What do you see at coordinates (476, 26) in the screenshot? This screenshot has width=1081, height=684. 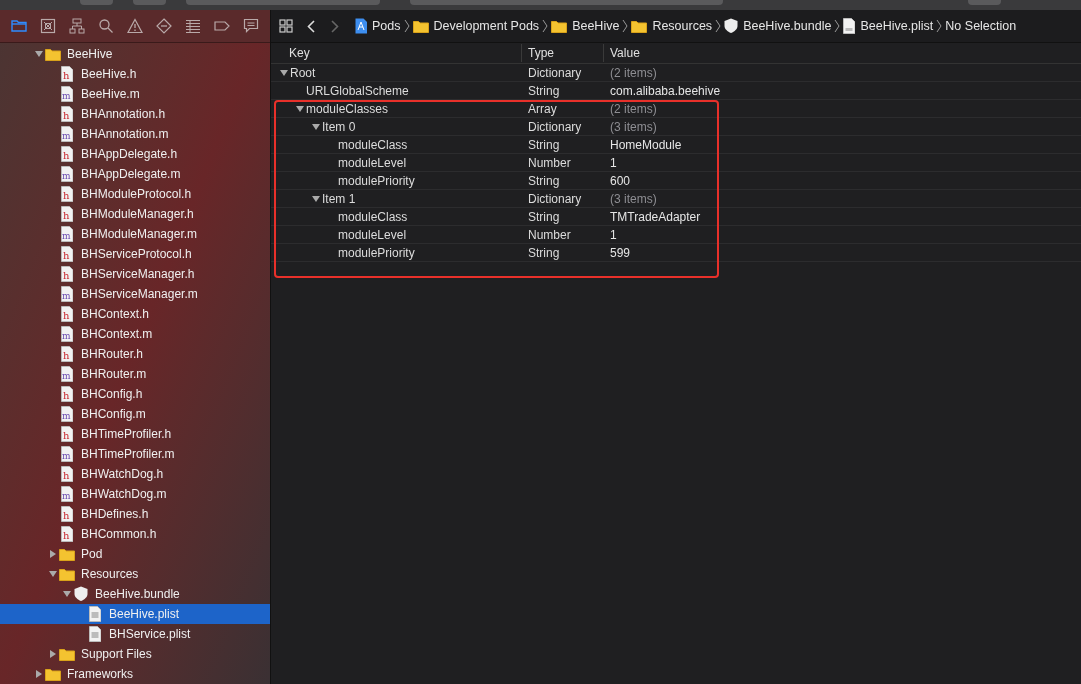 I see `breadcrumb-item: Development Pods` at bounding box center [476, 26].